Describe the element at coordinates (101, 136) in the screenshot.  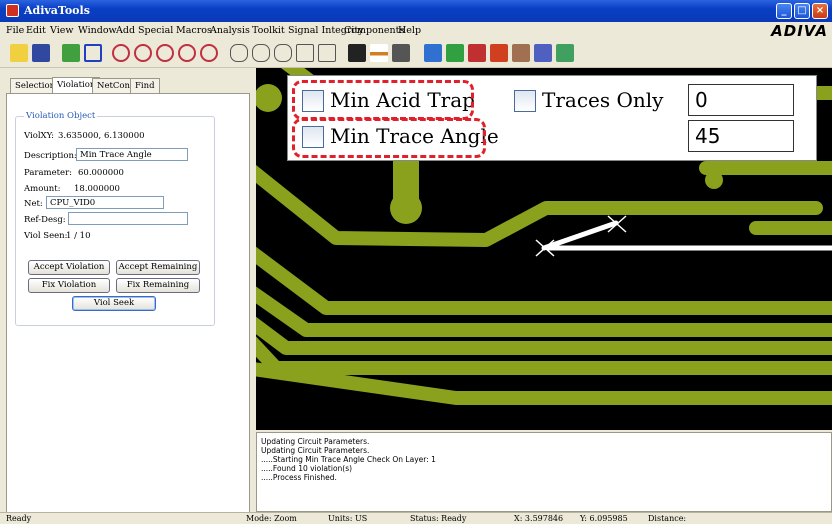
I see `viol-xy-value: 3.635000, 6.130000` at that location.